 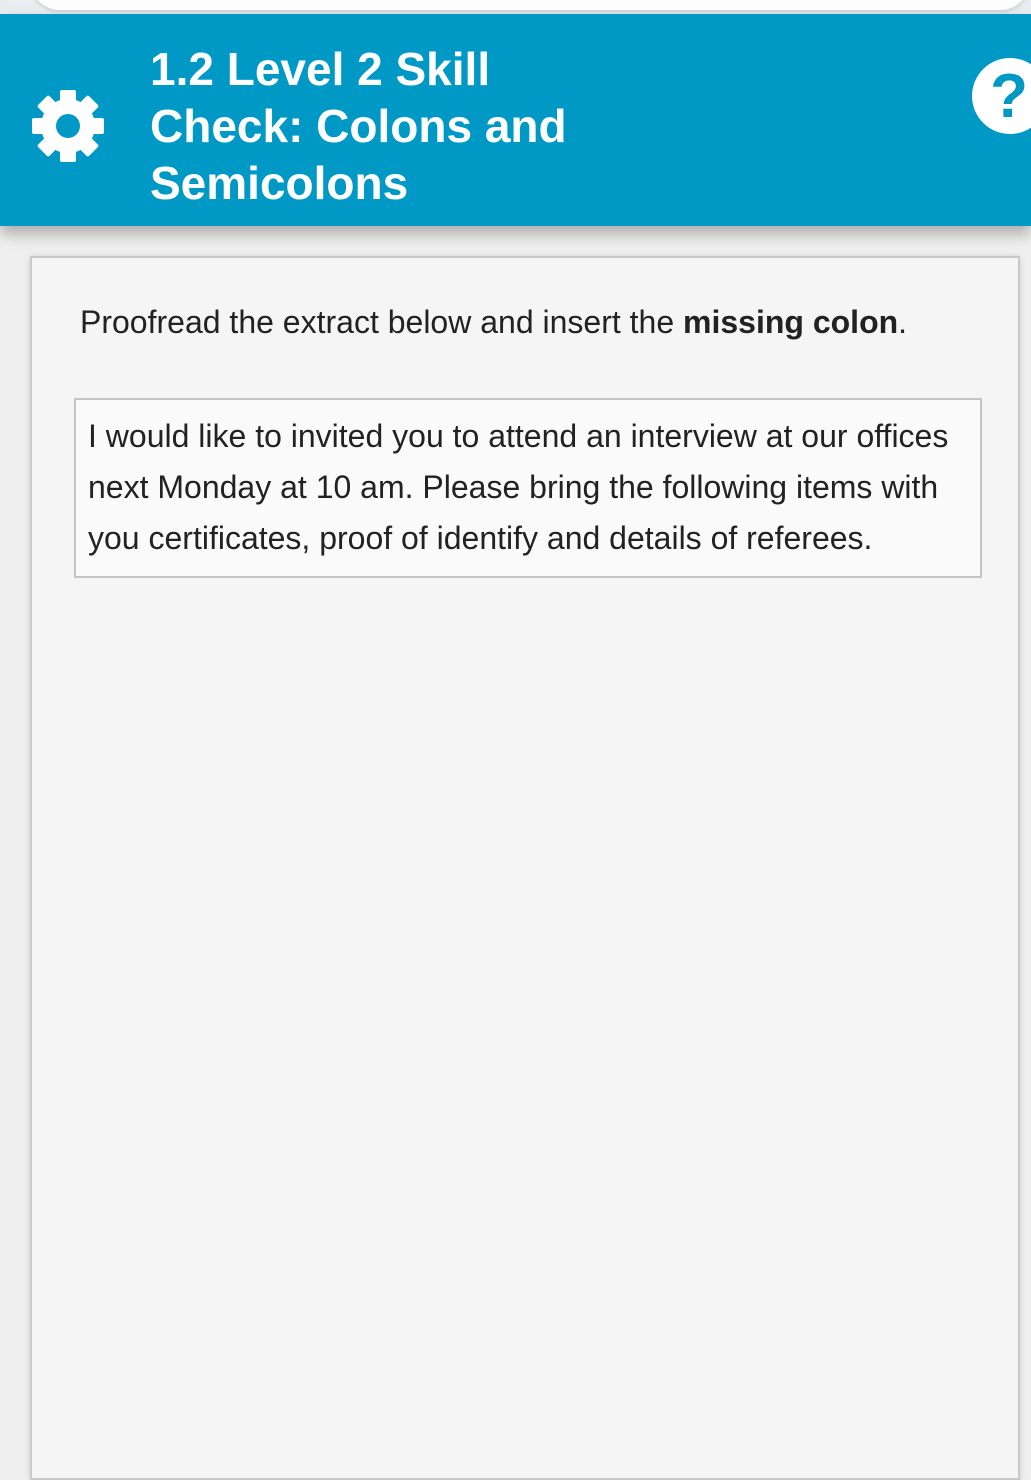 I want to click on settings-button, so click(x=68, y=126).